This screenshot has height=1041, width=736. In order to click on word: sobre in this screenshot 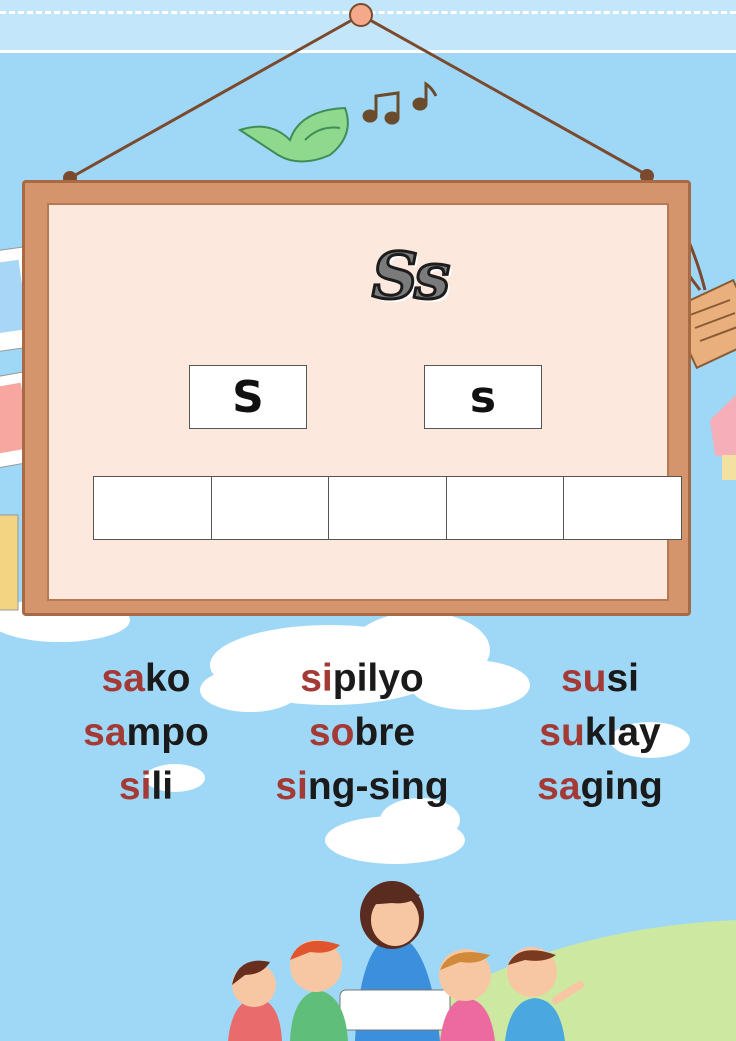, I will do `click(362, 732)`.